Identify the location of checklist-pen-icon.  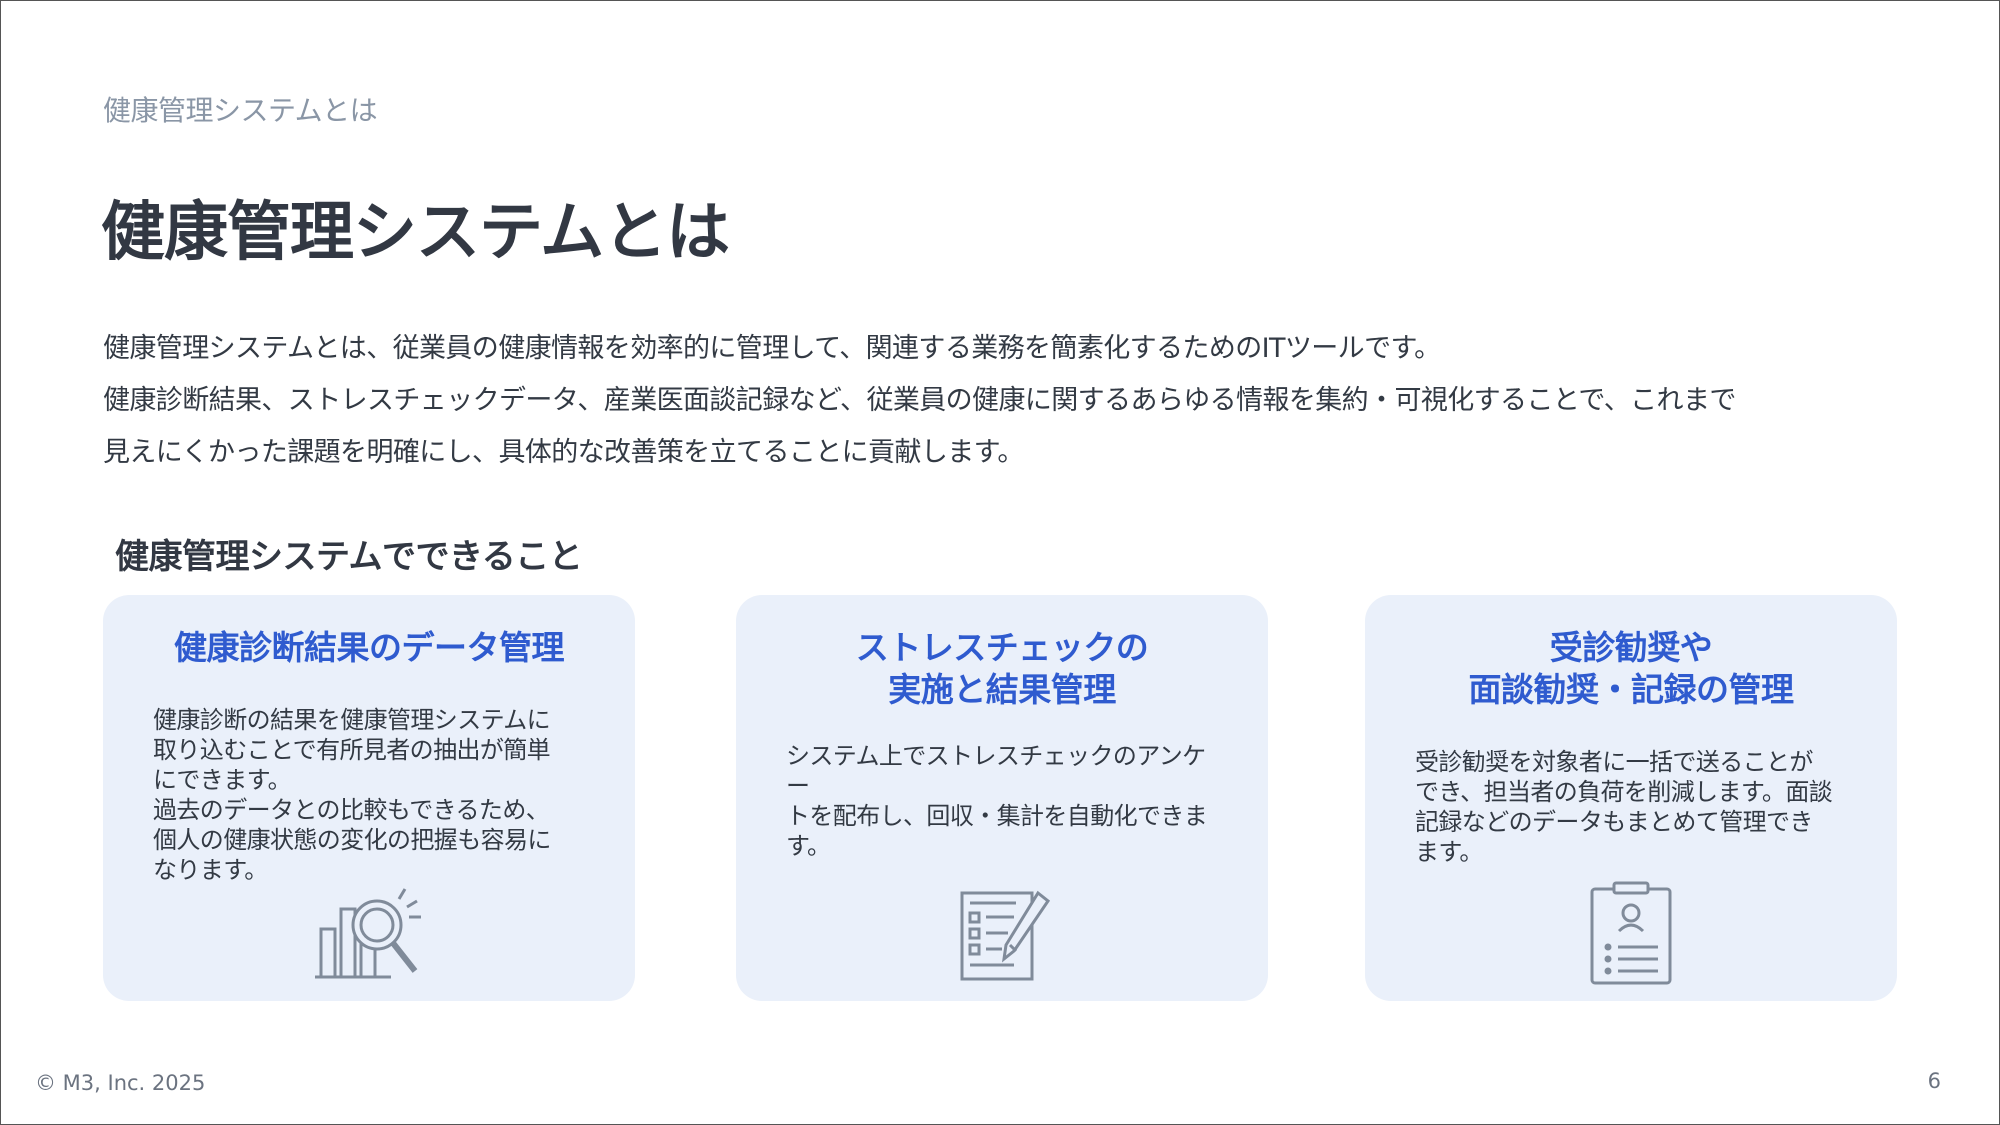
(1005, 935).